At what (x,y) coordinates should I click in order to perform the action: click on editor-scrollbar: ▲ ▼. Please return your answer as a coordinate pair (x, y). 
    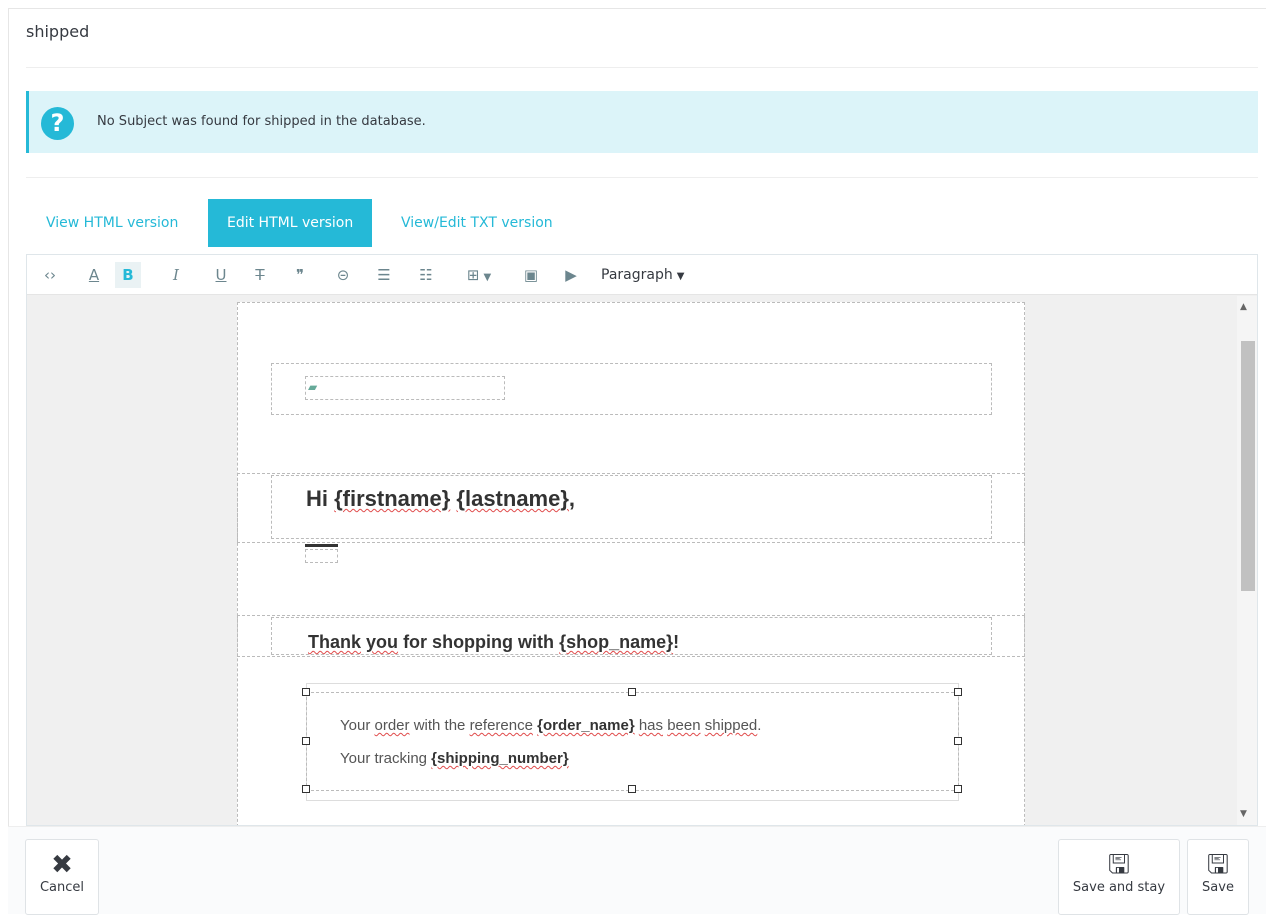
    Looking at the image, I should click on (1247, 560).